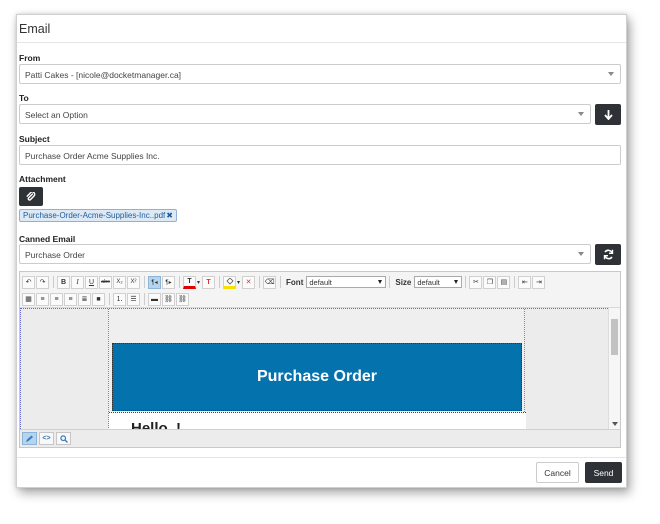 This screenshot has height=524, width=660. Describe the element at coordinates (615, 424) in the screenshot. I see `scroll-down-icon` at that location.